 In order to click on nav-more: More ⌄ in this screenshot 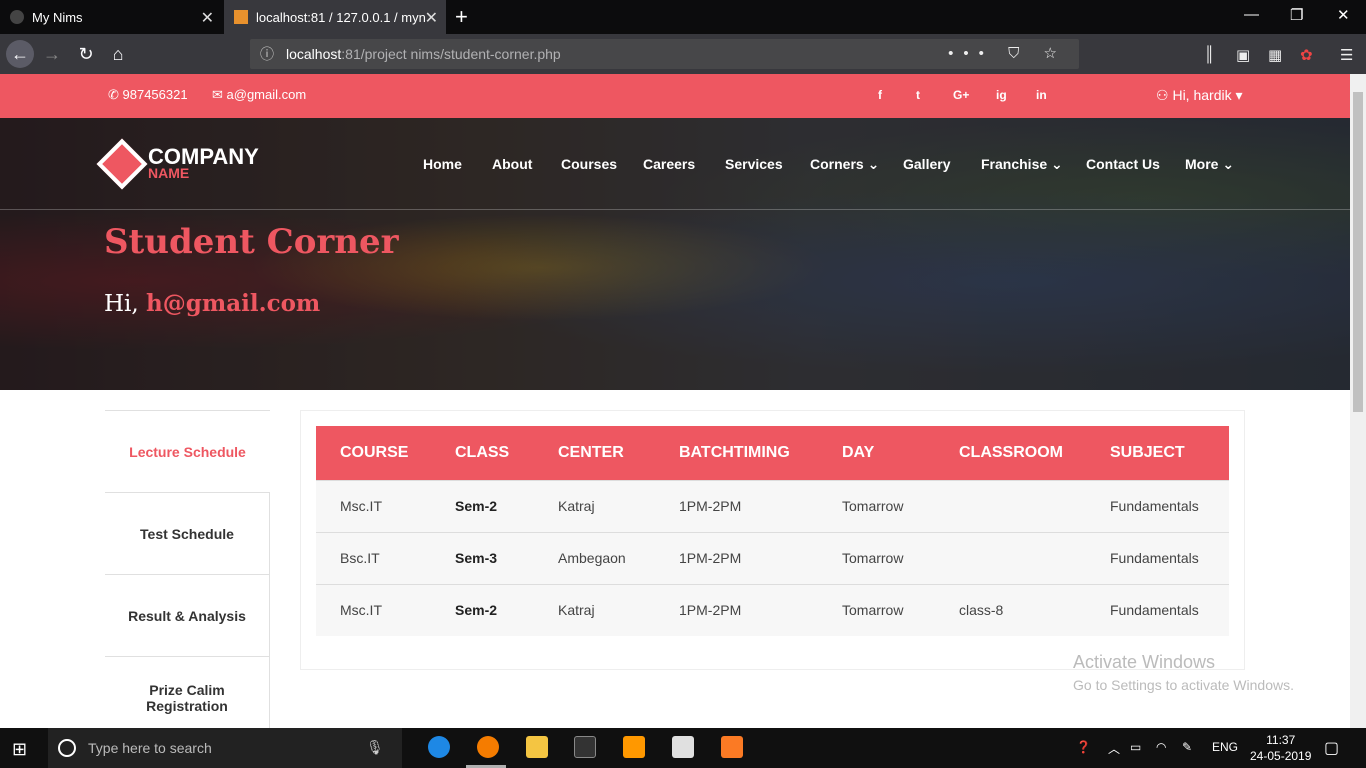, I will do `click(1209, 164)`.